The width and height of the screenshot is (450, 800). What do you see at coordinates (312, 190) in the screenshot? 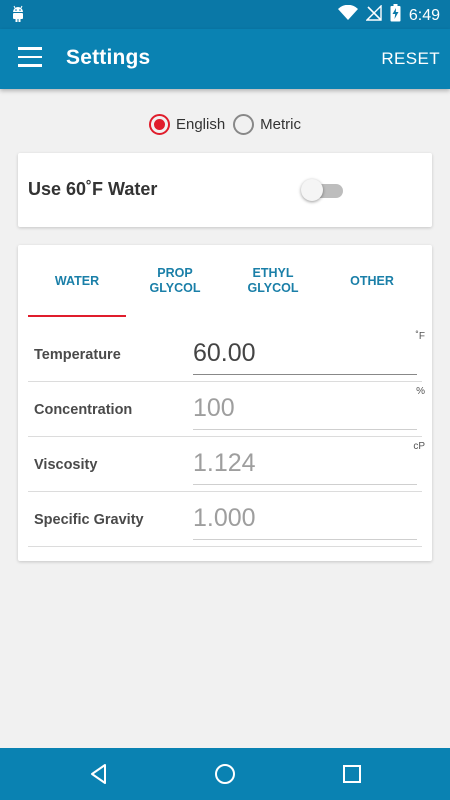
I see `switch-thumb` at bounding box center [312, 190].